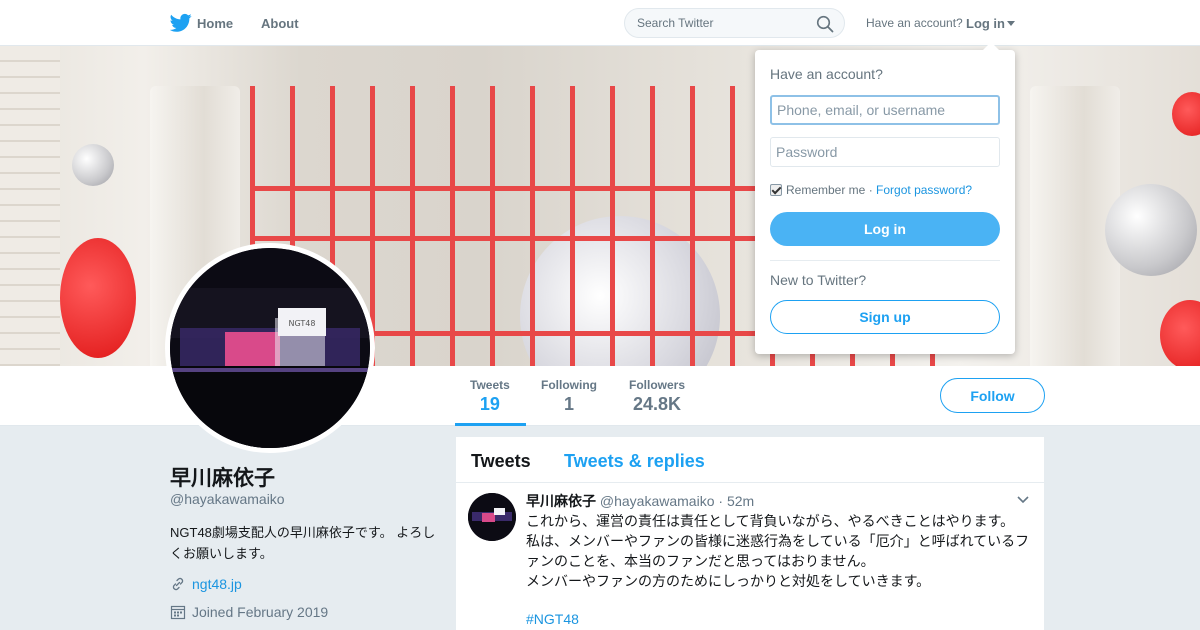 This screenshot has width=1200, height=630. What do you see at coordinates (634, 461) in the screenshot?
I see `tab-tweets-replies: Tweets & replies` at bounding box center [634, 461].